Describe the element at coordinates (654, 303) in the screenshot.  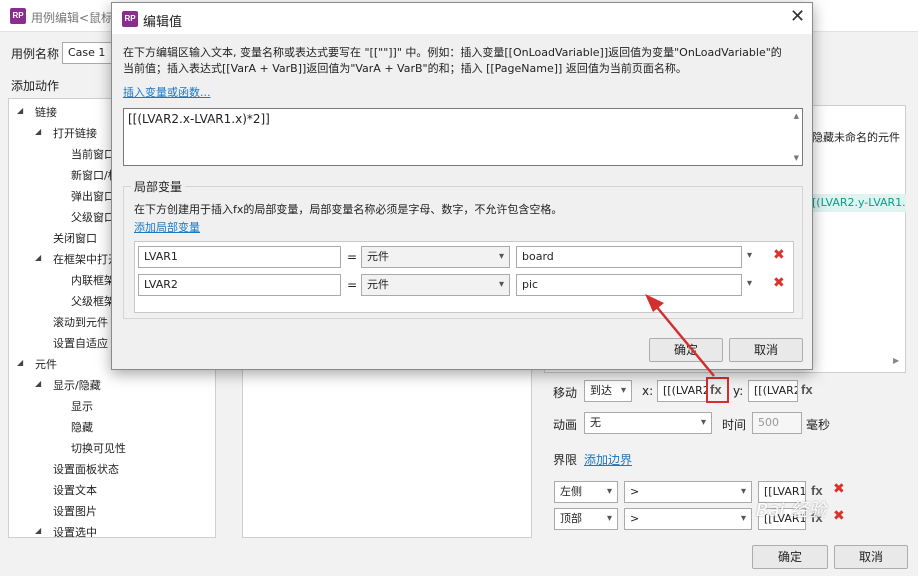
I see `arrow-head-icon` at that location.